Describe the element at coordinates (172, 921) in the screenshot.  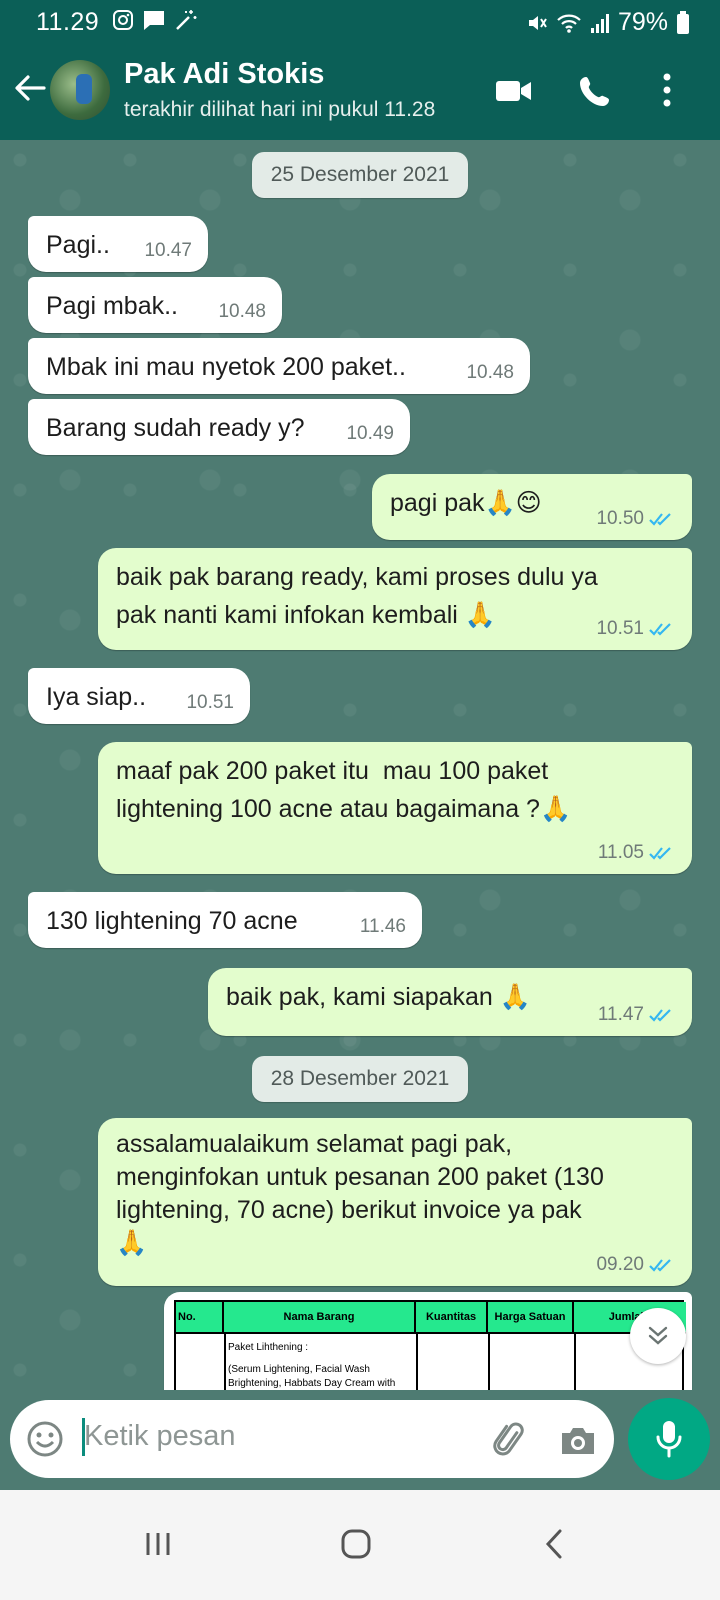
I see `message-text: 130 lightening 70 acne` at that location.